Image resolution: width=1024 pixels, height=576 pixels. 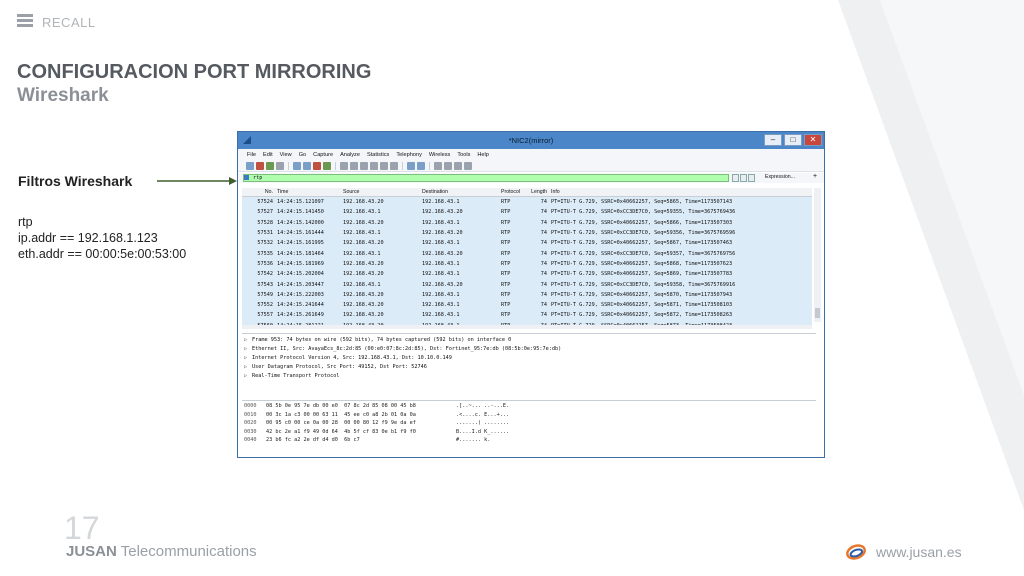 What do you see at coordinates (25, 20) in the screenshot?
I see `menu-icon` at bounding box center [25, 20].